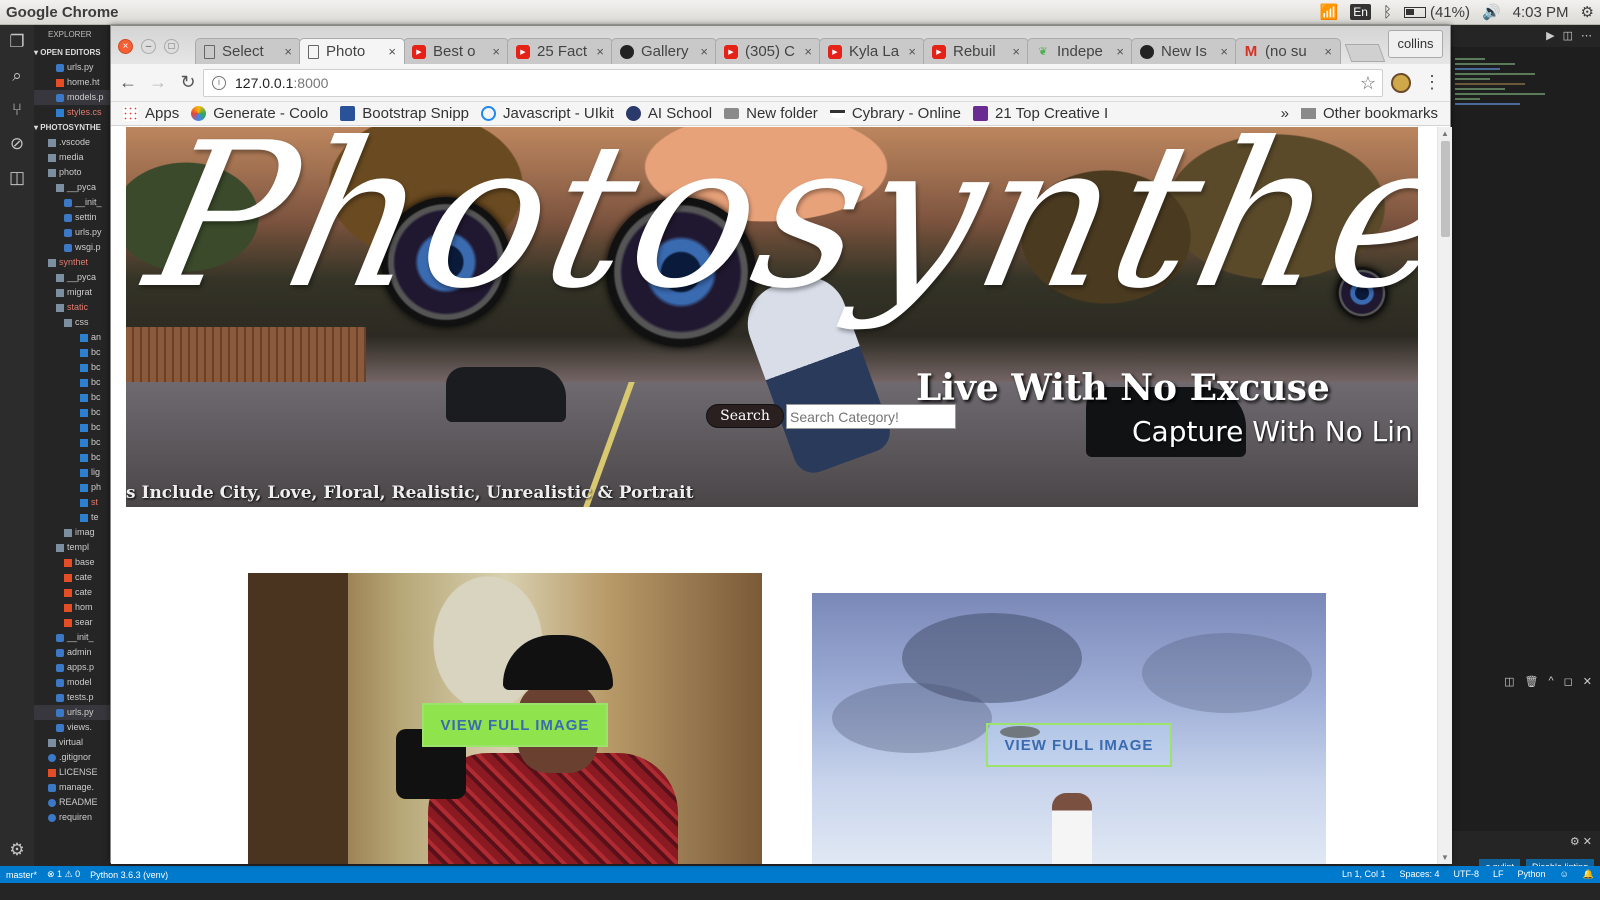 The image size is (1600, 900). Describe the element at coordinates (259, 113) in the screenshot. I see `bookmark-item: Generate - Coolo` at that location.